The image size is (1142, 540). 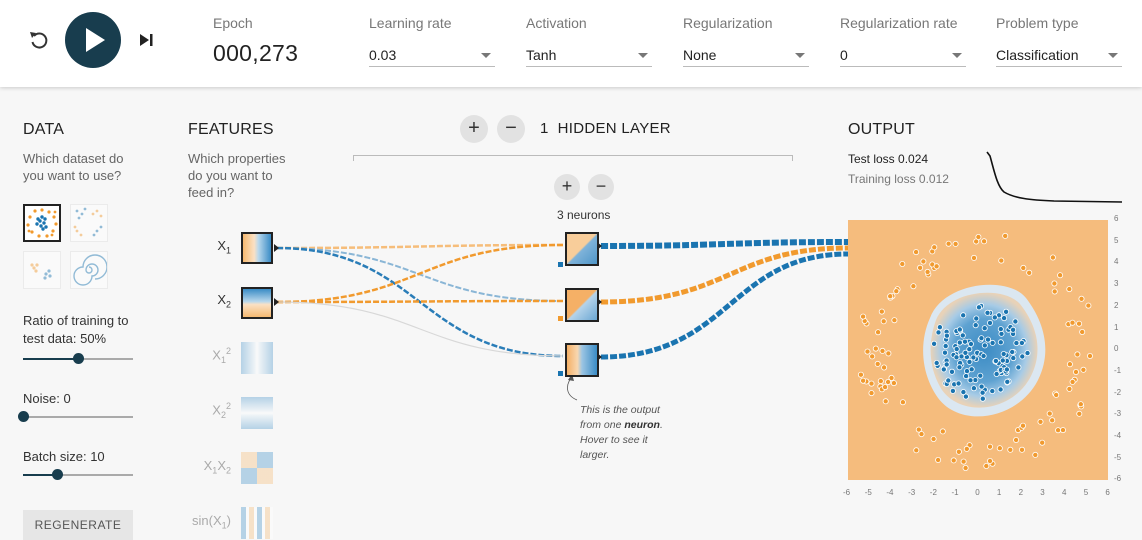 I want to click on x-tick-label: 1, so click(x=999, y=492).